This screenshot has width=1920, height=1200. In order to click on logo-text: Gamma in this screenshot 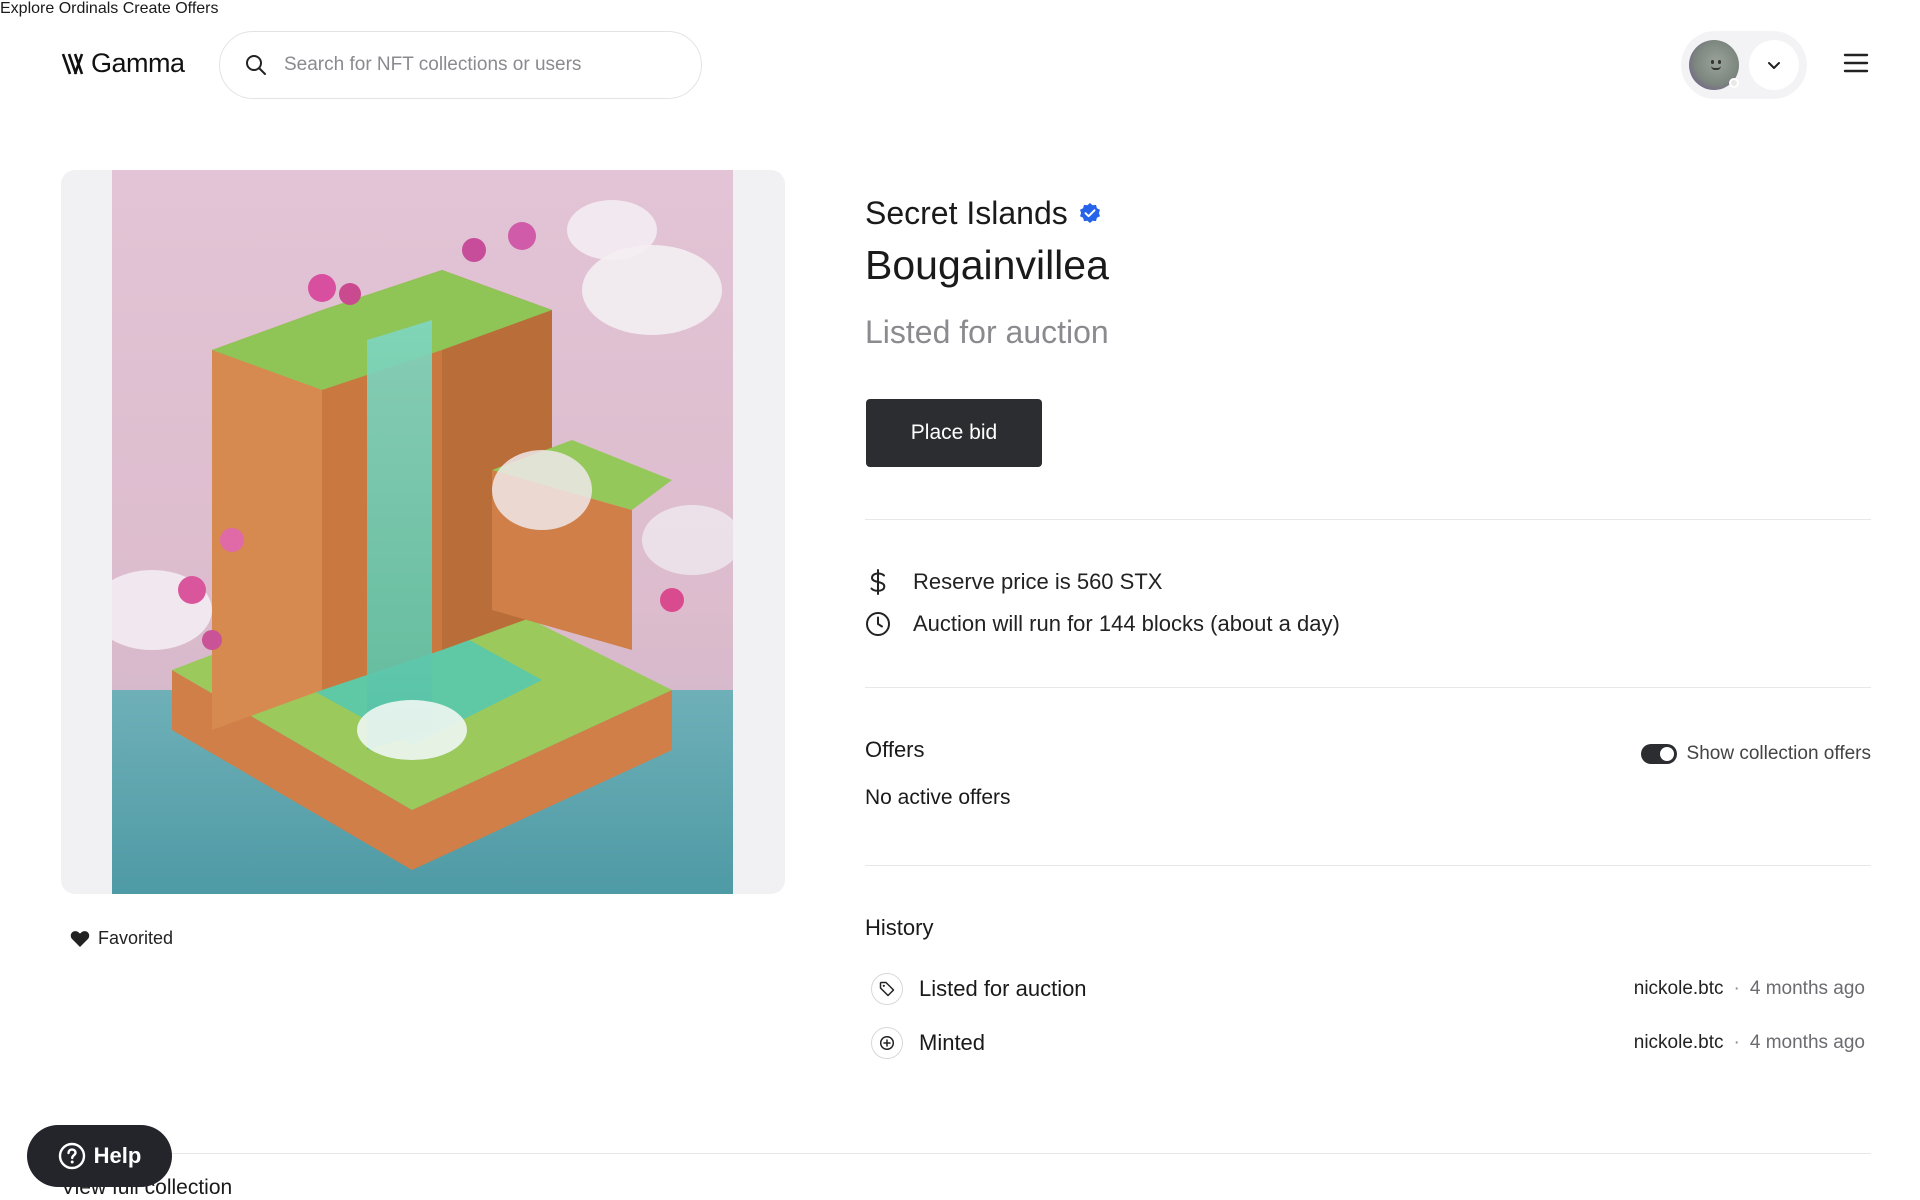, I will do `click(138, 63)`.